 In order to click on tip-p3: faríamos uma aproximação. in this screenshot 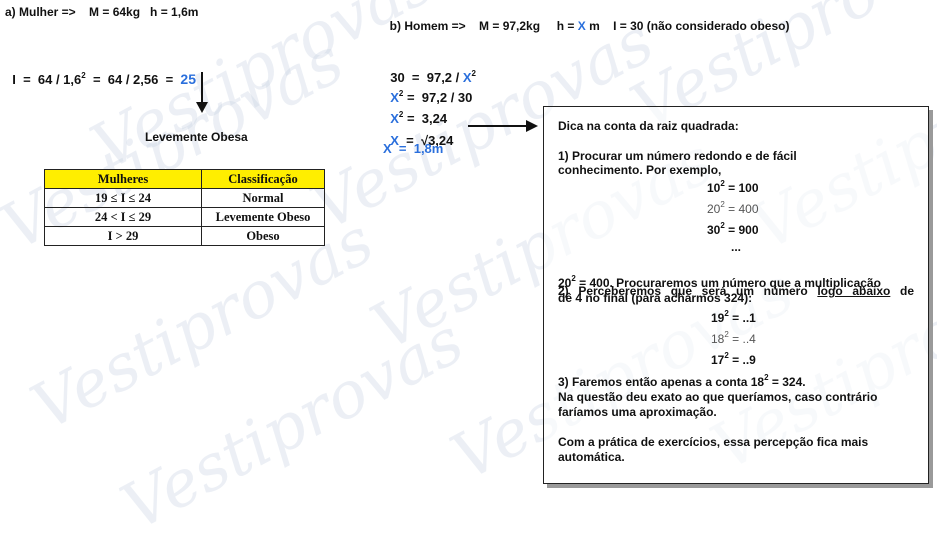, I will do `click(637, 412)`.